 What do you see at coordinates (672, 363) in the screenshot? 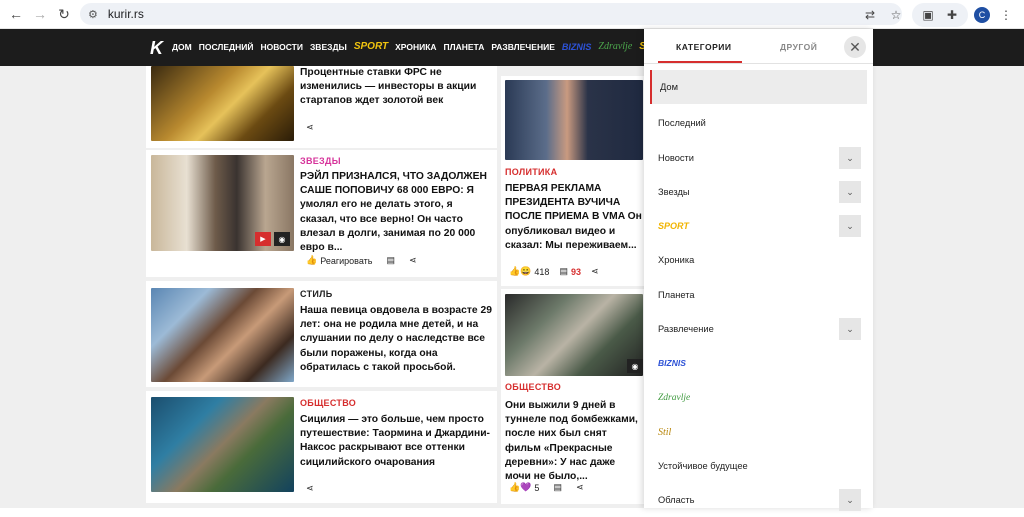
I see `biznis-logo: BIZNIS` at bounding box center [672, 363].